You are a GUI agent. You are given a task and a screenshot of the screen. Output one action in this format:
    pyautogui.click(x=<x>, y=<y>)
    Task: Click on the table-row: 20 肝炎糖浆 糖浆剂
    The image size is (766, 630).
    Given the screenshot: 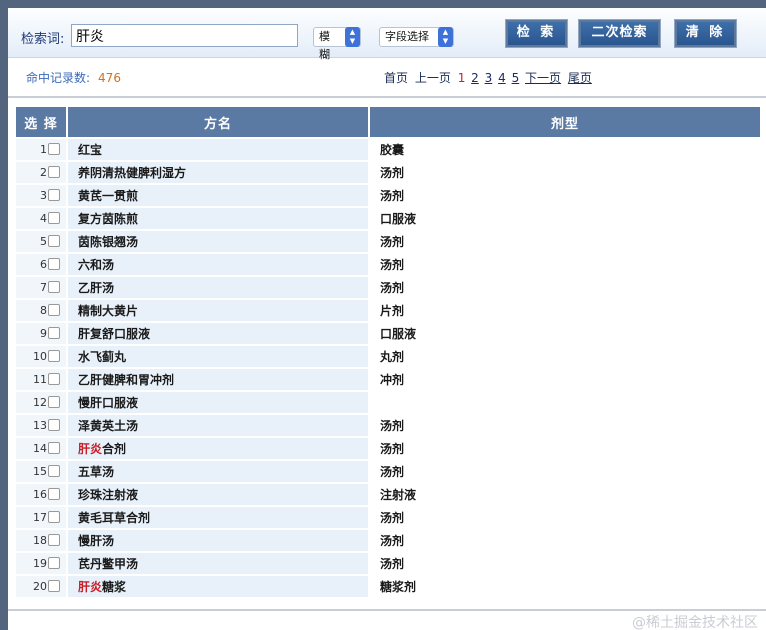 What is the action you would take?
    pyautogui.click(x=388, y=586)
    